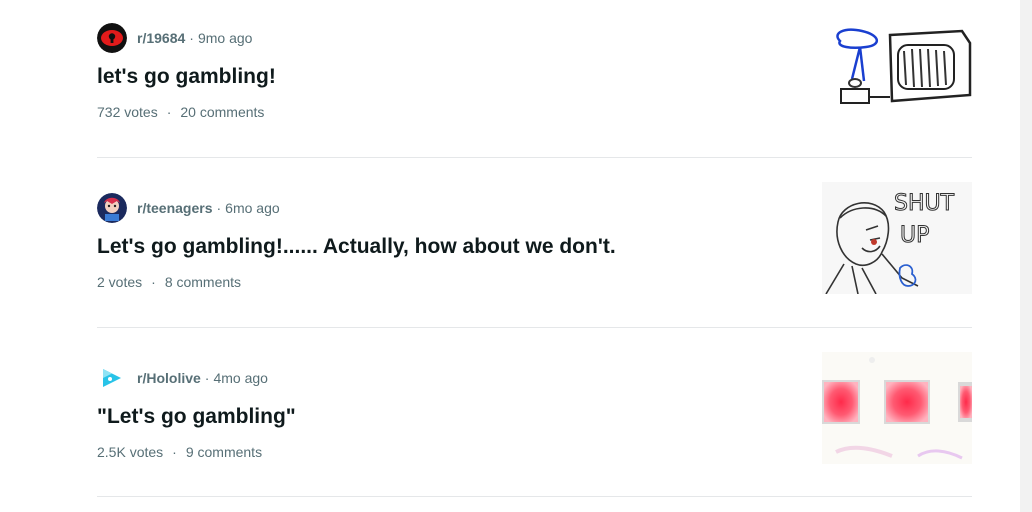 The width and height of the screenshot is (1032, 512). I want to click on shut-up-sketch: SHUT UP, so click(897, 238).